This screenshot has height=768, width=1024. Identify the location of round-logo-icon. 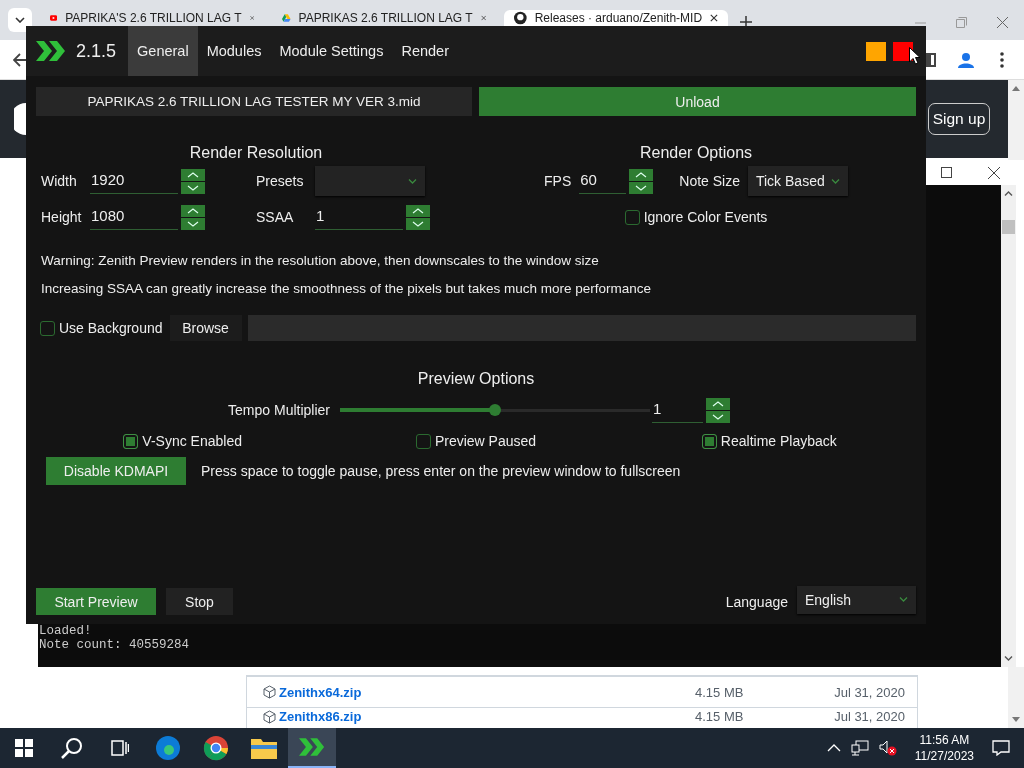
(520, 18).